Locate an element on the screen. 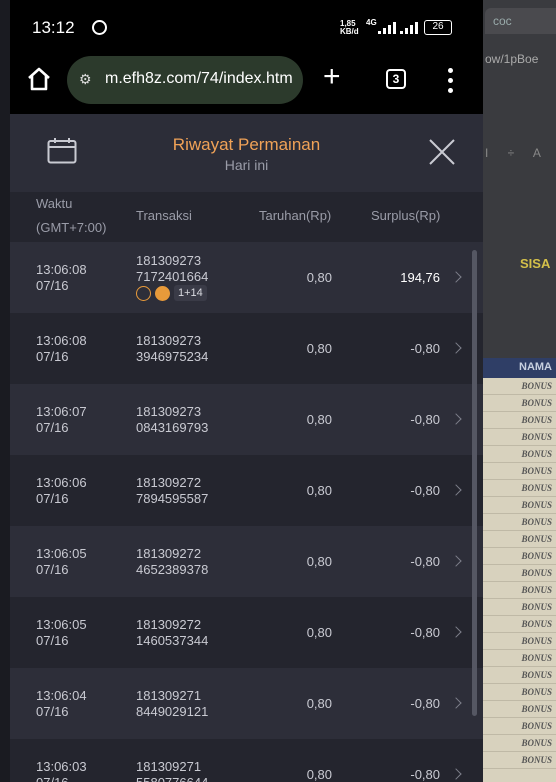 The height and width of the screenshot is (782, 556). column-surplus: Surplus(Rp) is located at coordinates (406, 215).